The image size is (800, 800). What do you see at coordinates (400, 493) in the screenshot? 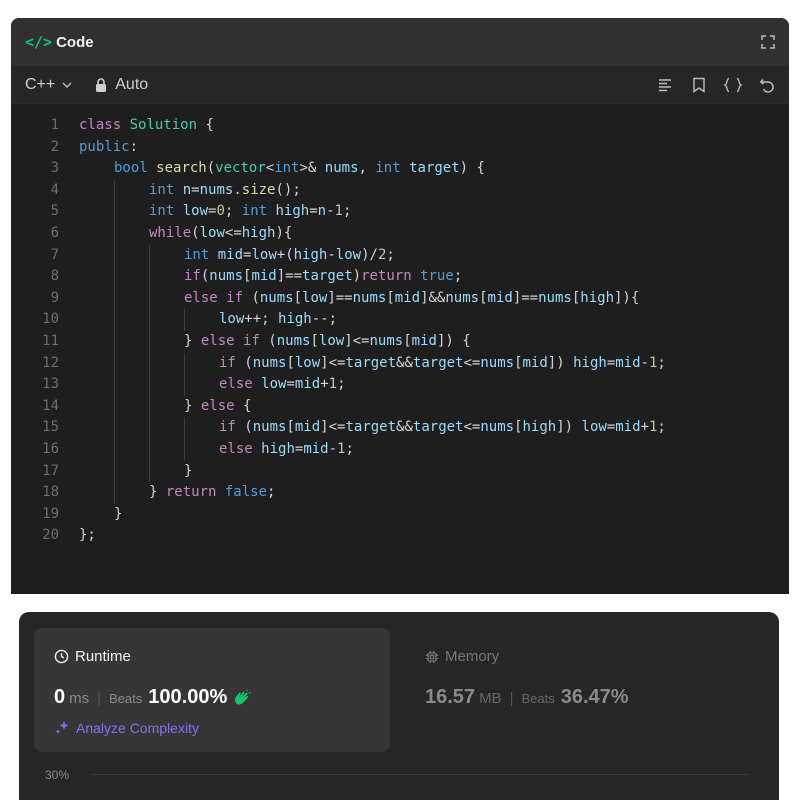
I see `code-line: 18} return false;` at bounding box center [400, 493].